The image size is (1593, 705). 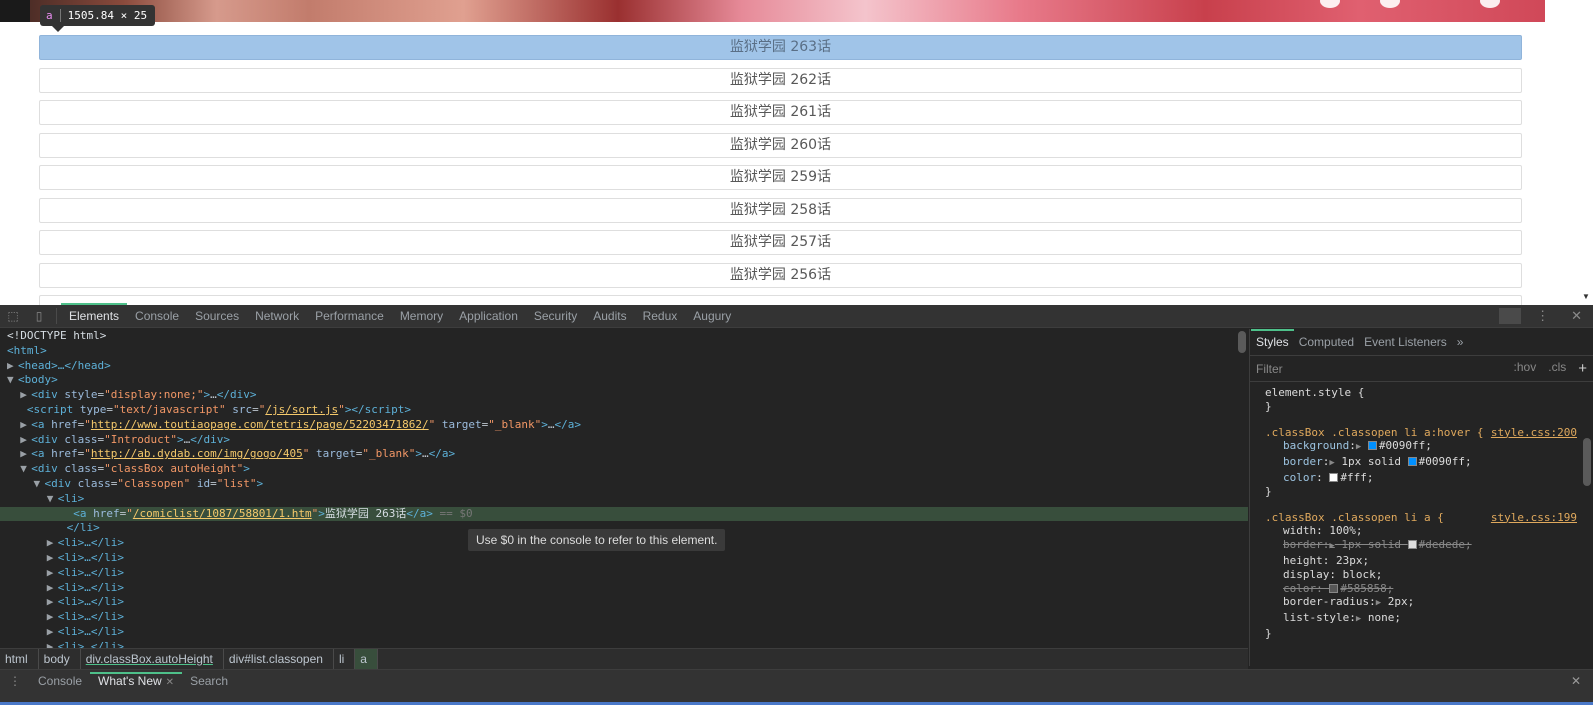 What do you see at coordinates (13, 316) in the screenshot?
I see `inspect-element-icon: ⬚` at bounding box center [13, 316].